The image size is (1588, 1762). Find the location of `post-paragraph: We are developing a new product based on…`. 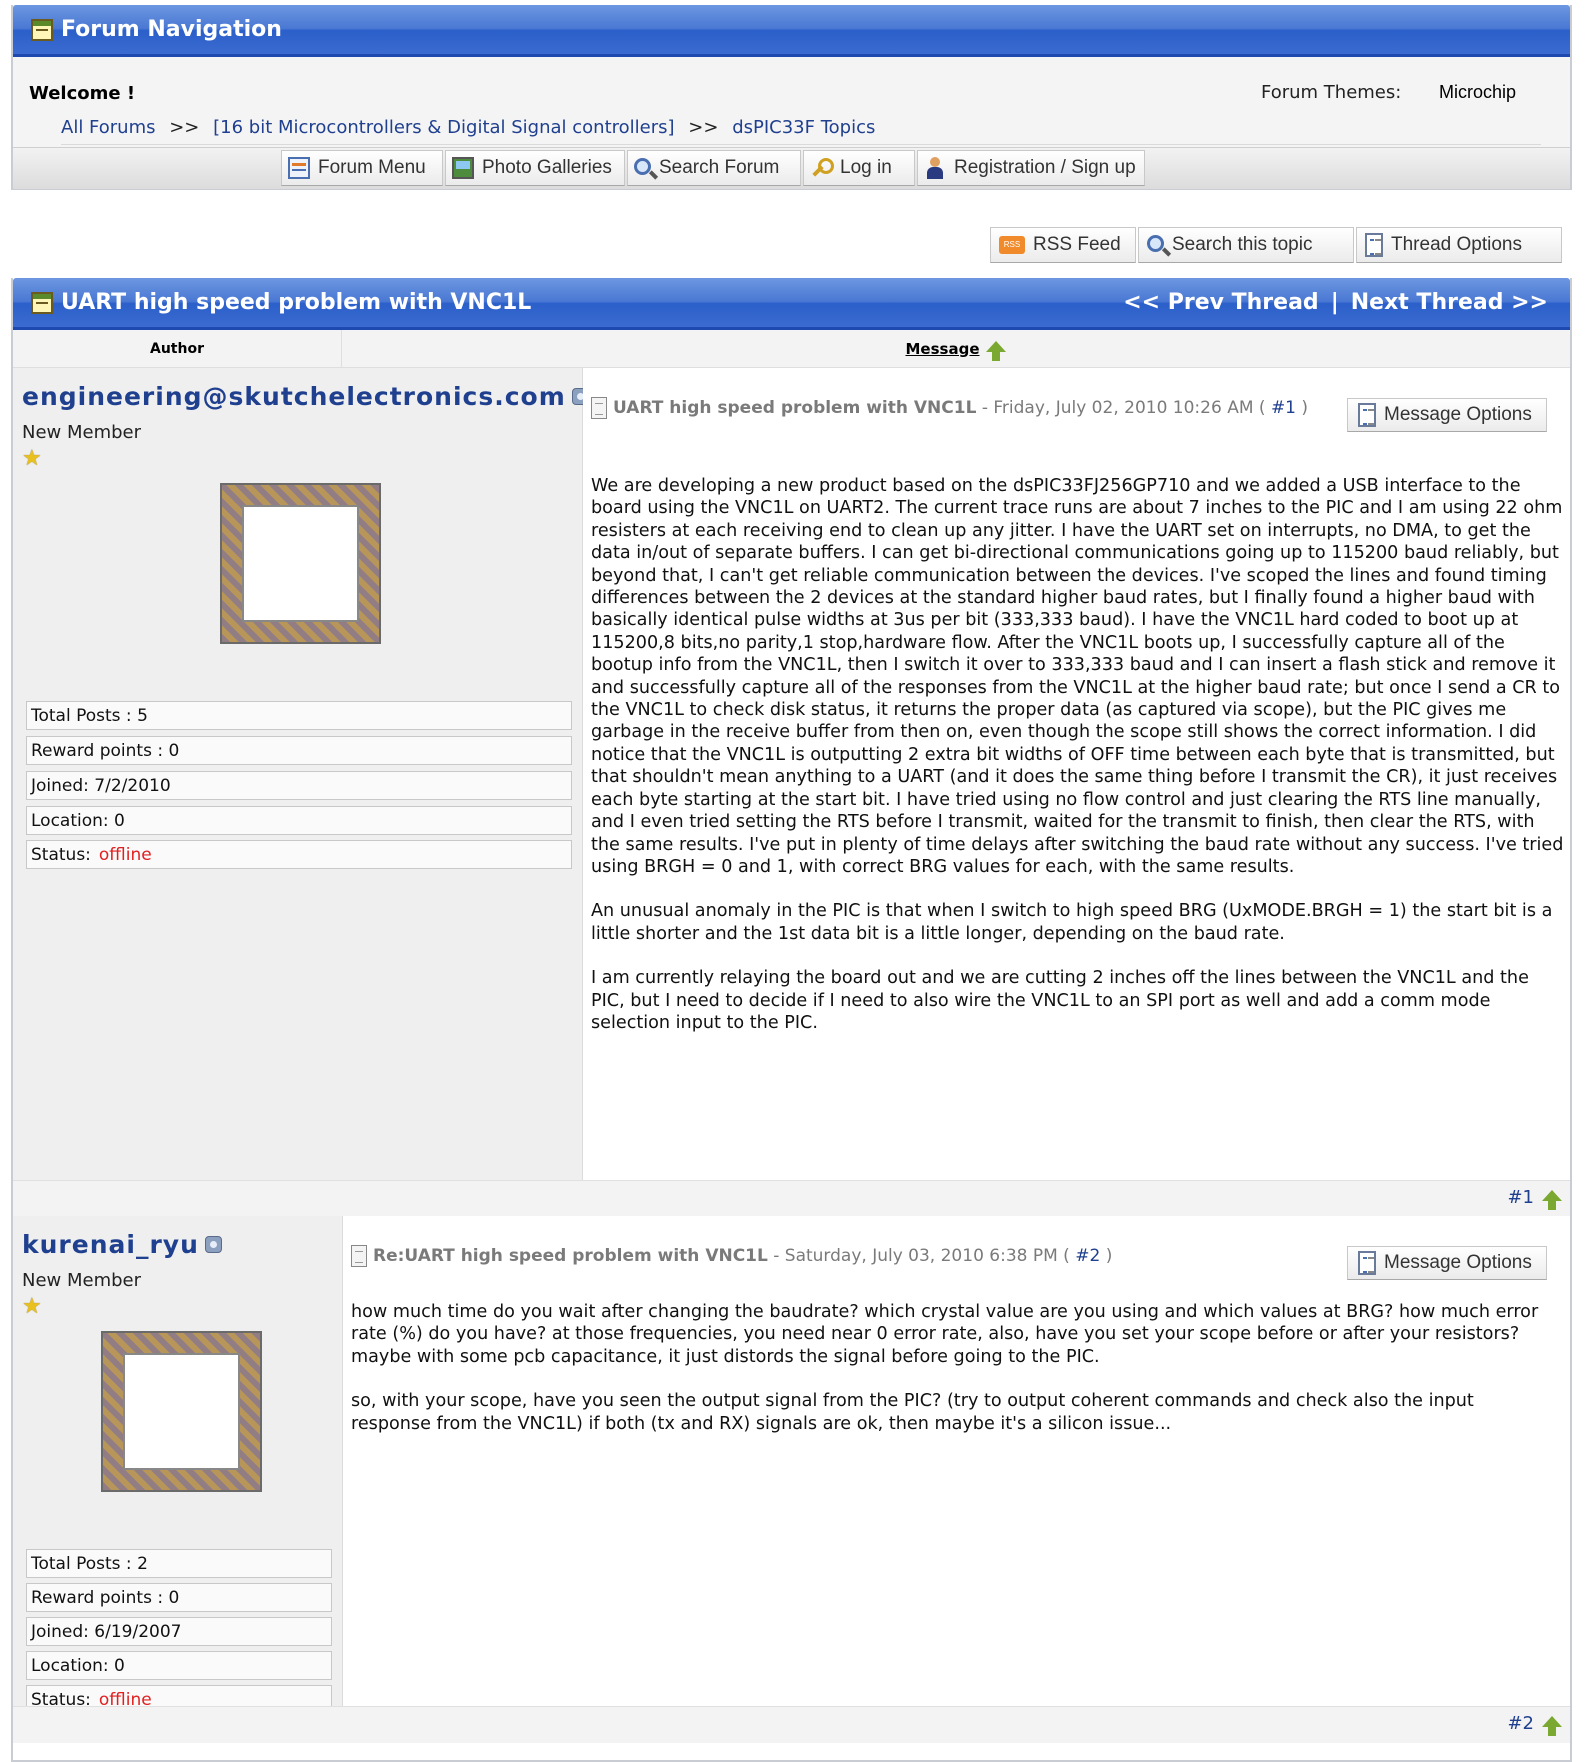

post-paragraph: We are developing a new product based on… is located at coordinates (1077, 676).